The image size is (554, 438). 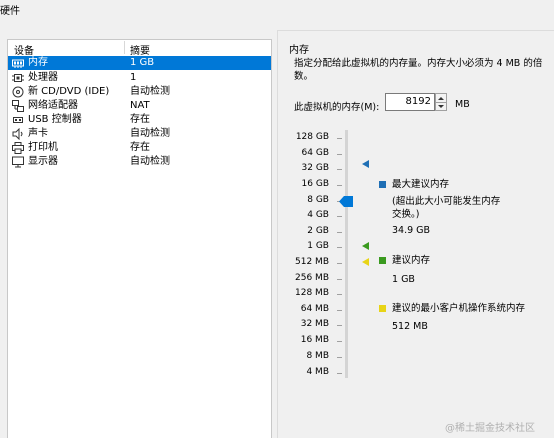 I want to click on scale-label: 32 GB, so click(x=315, y=168).